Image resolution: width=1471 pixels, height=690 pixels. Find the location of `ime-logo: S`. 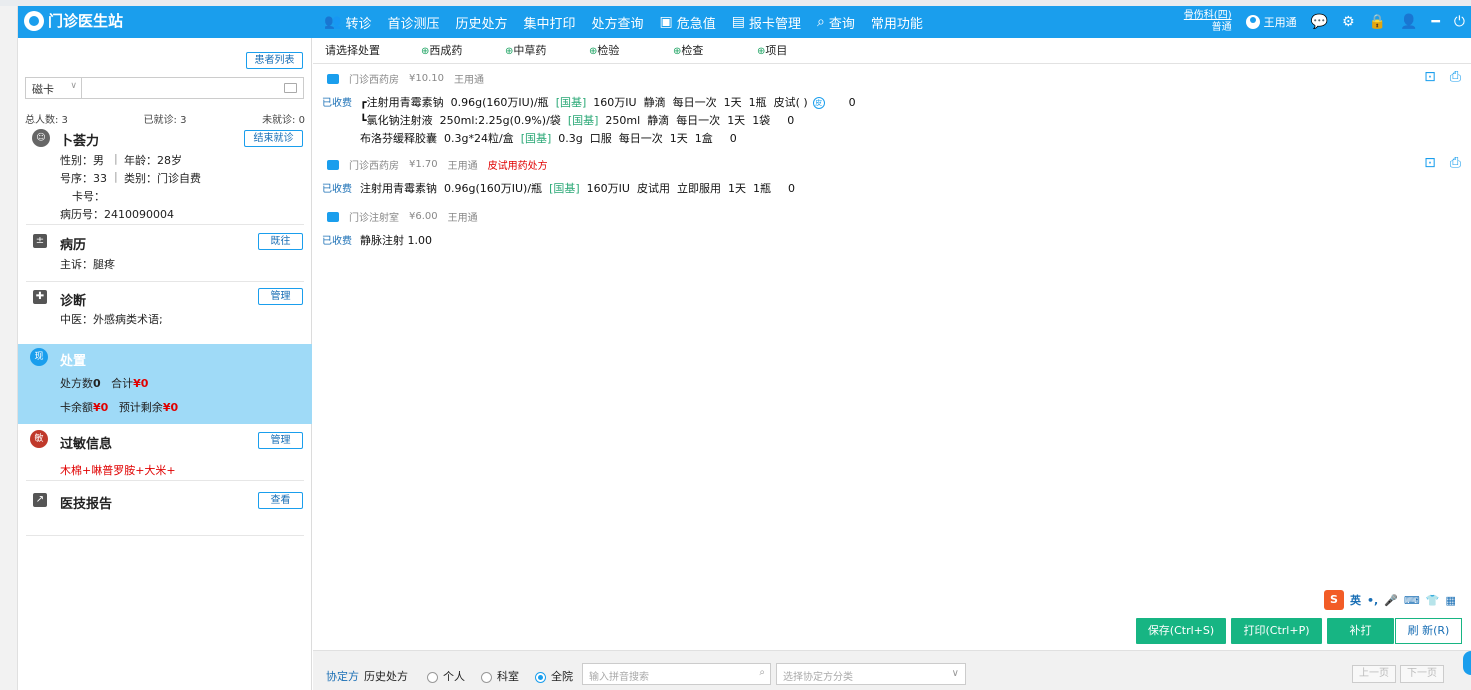

ime-logo: S is located at coordinates (1334, 600).